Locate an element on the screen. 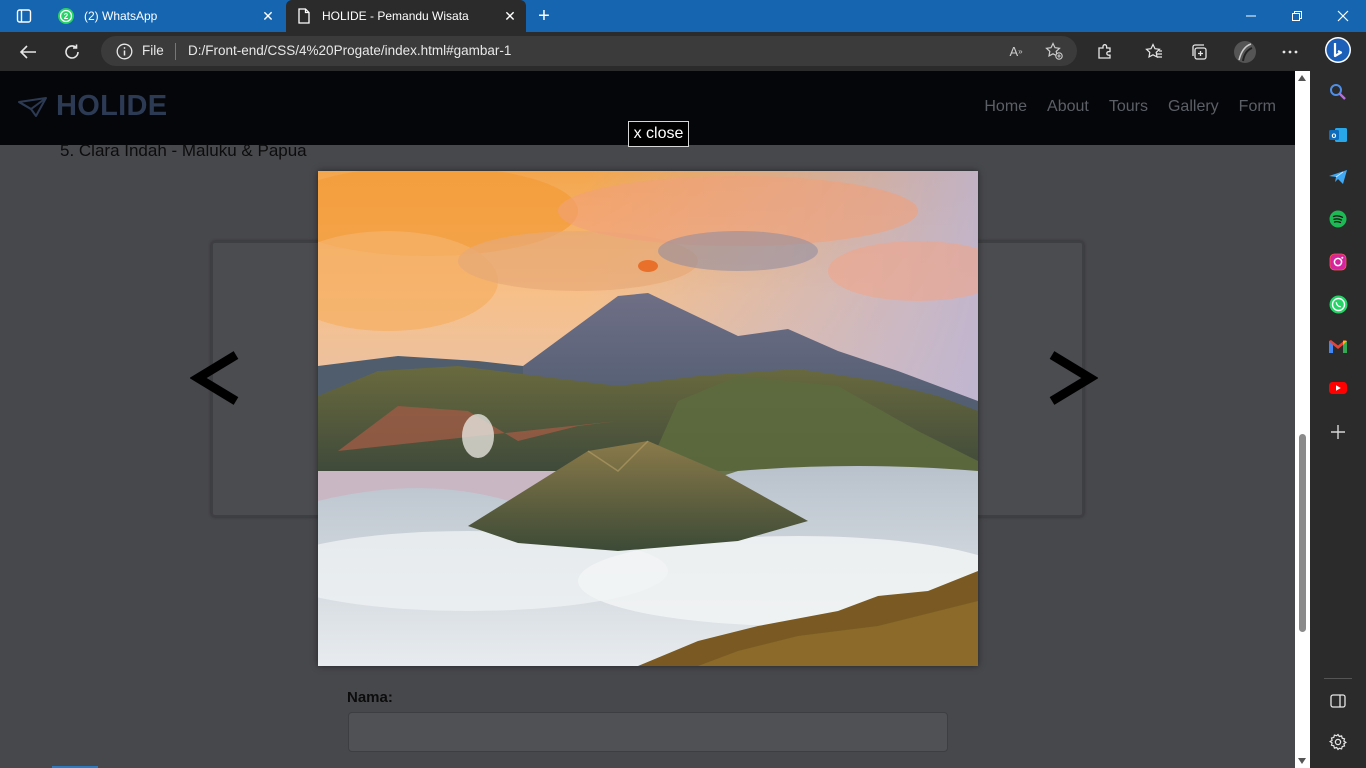 This screenshot has height=768, width=1366. restore-icon is located at coordinates (1297, 16).